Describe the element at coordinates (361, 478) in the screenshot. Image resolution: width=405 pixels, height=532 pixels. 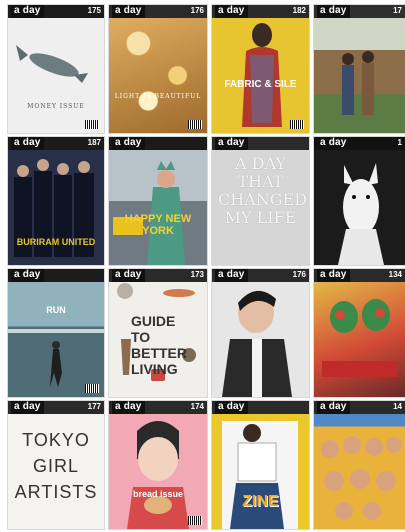
I see `faces-collage-photo` at that location.